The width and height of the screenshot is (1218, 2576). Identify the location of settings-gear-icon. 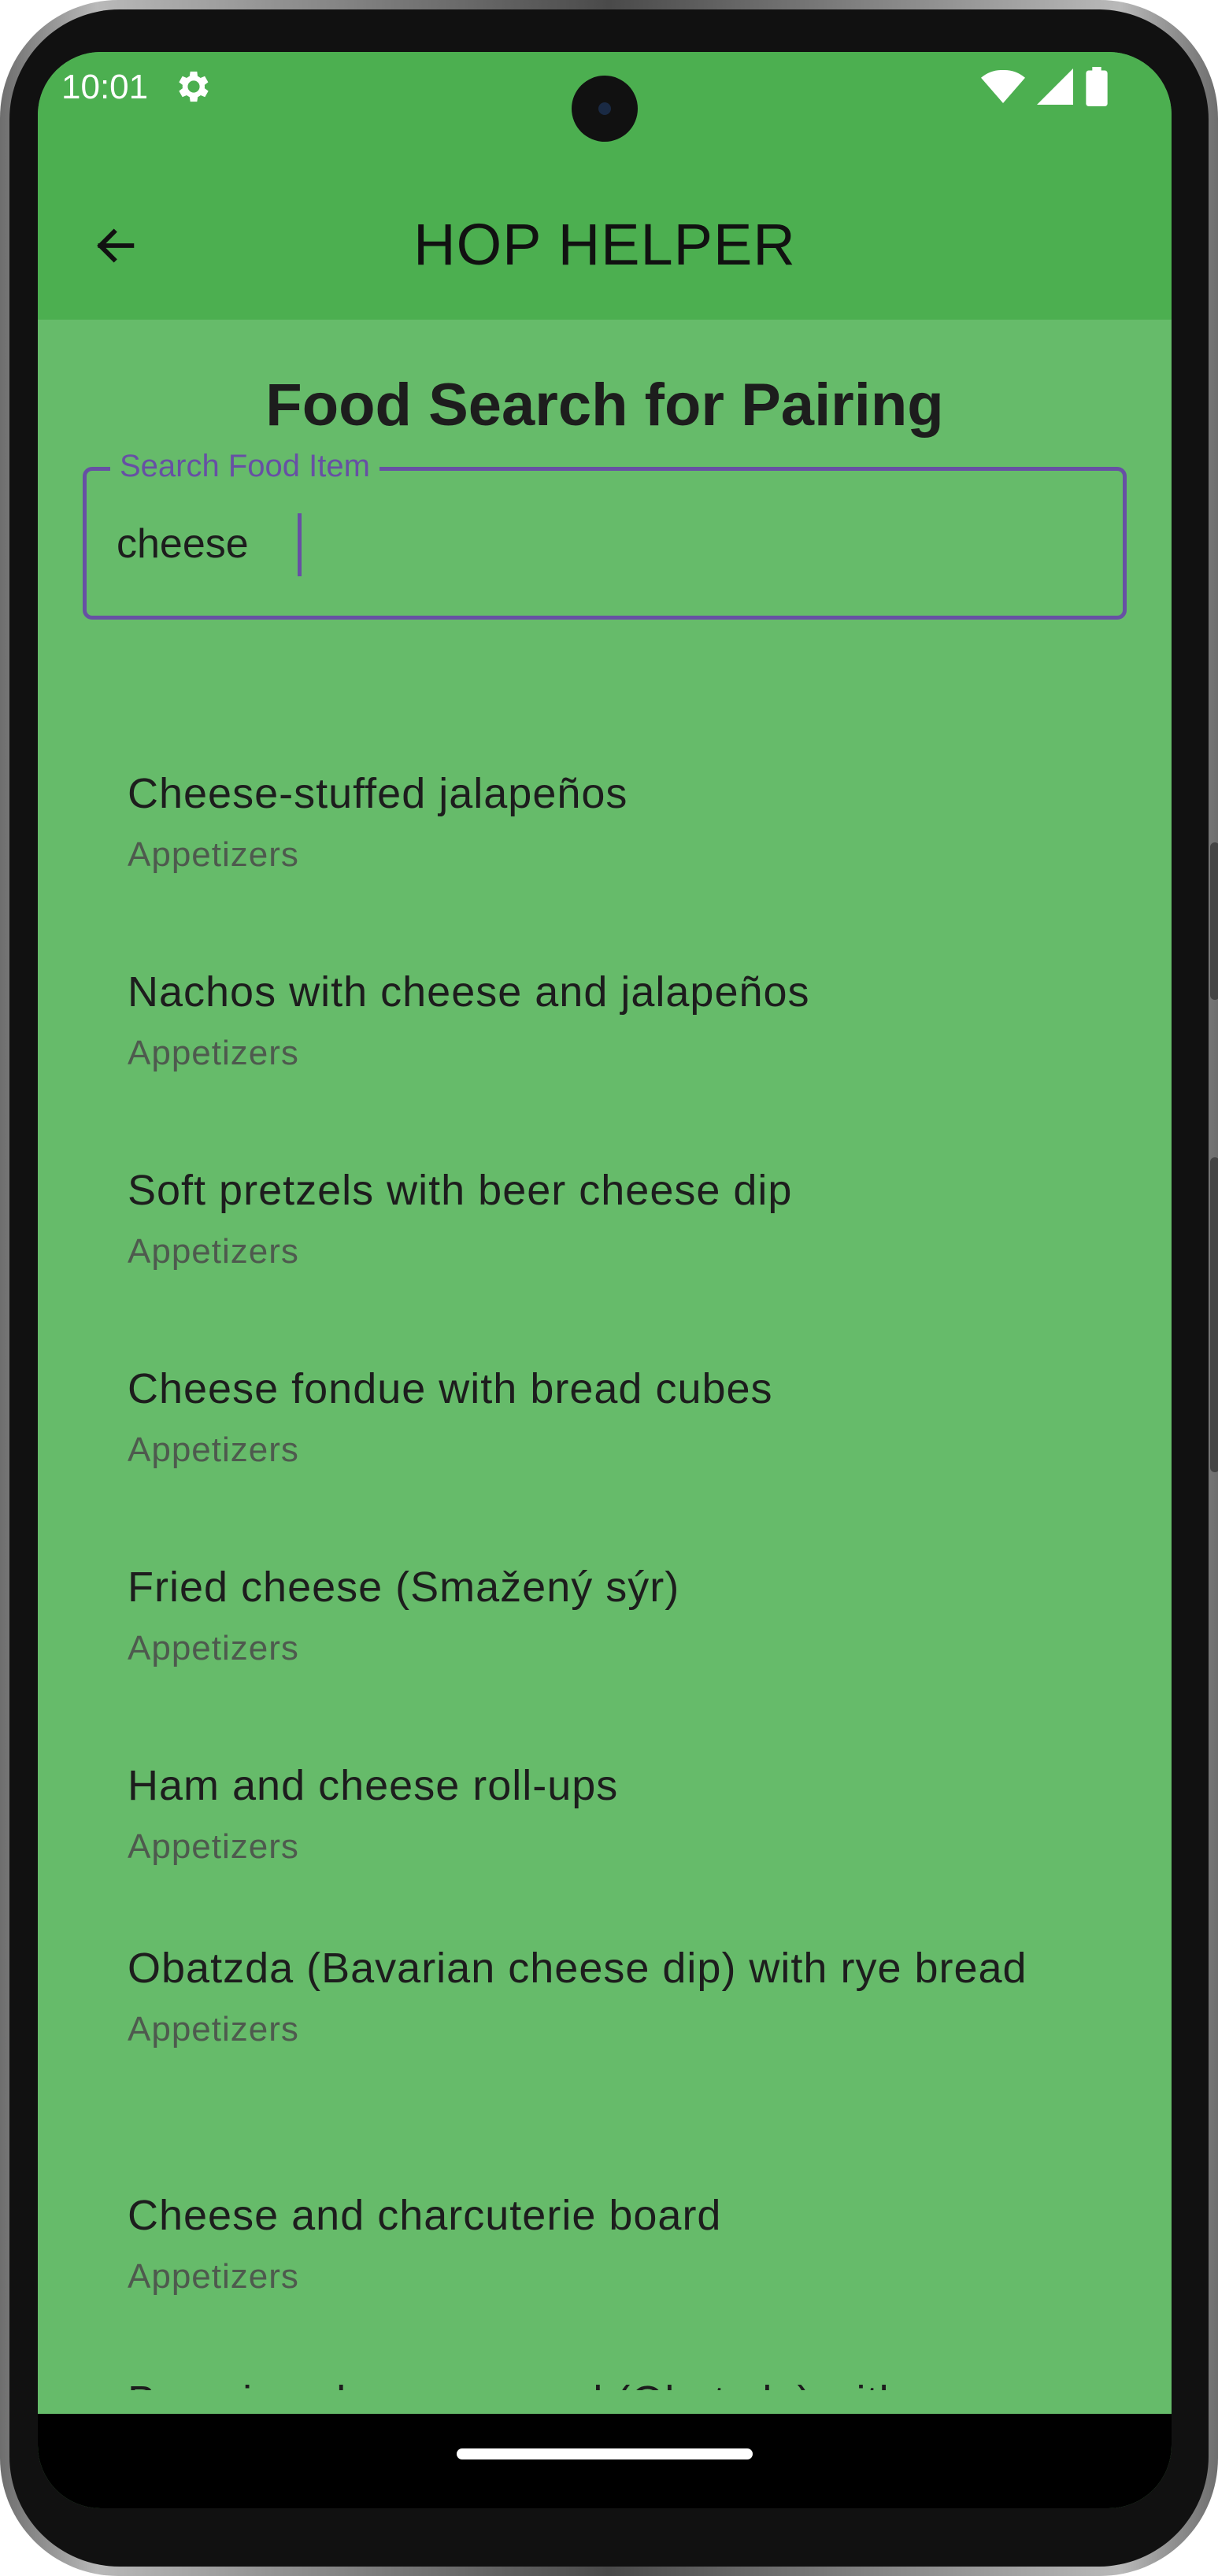
(194, 86).